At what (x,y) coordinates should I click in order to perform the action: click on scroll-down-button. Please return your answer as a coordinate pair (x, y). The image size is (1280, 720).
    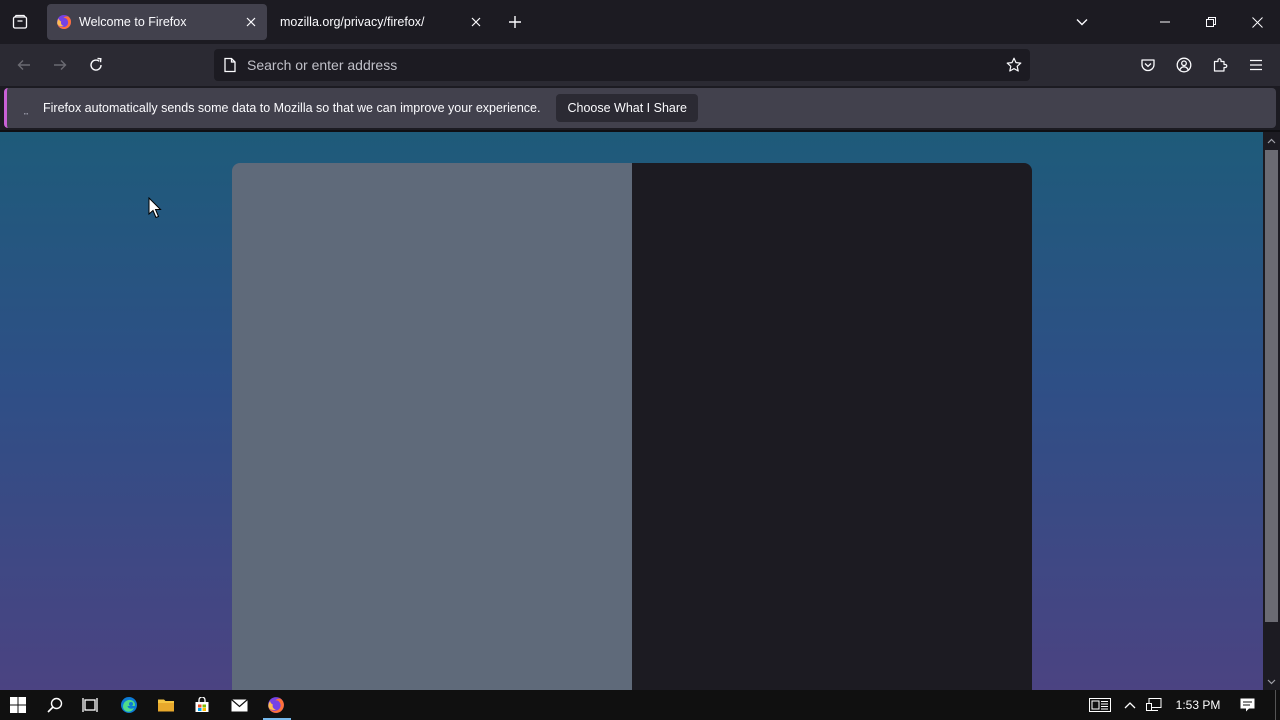
    Looking at the image, I should click on (1271, 681).